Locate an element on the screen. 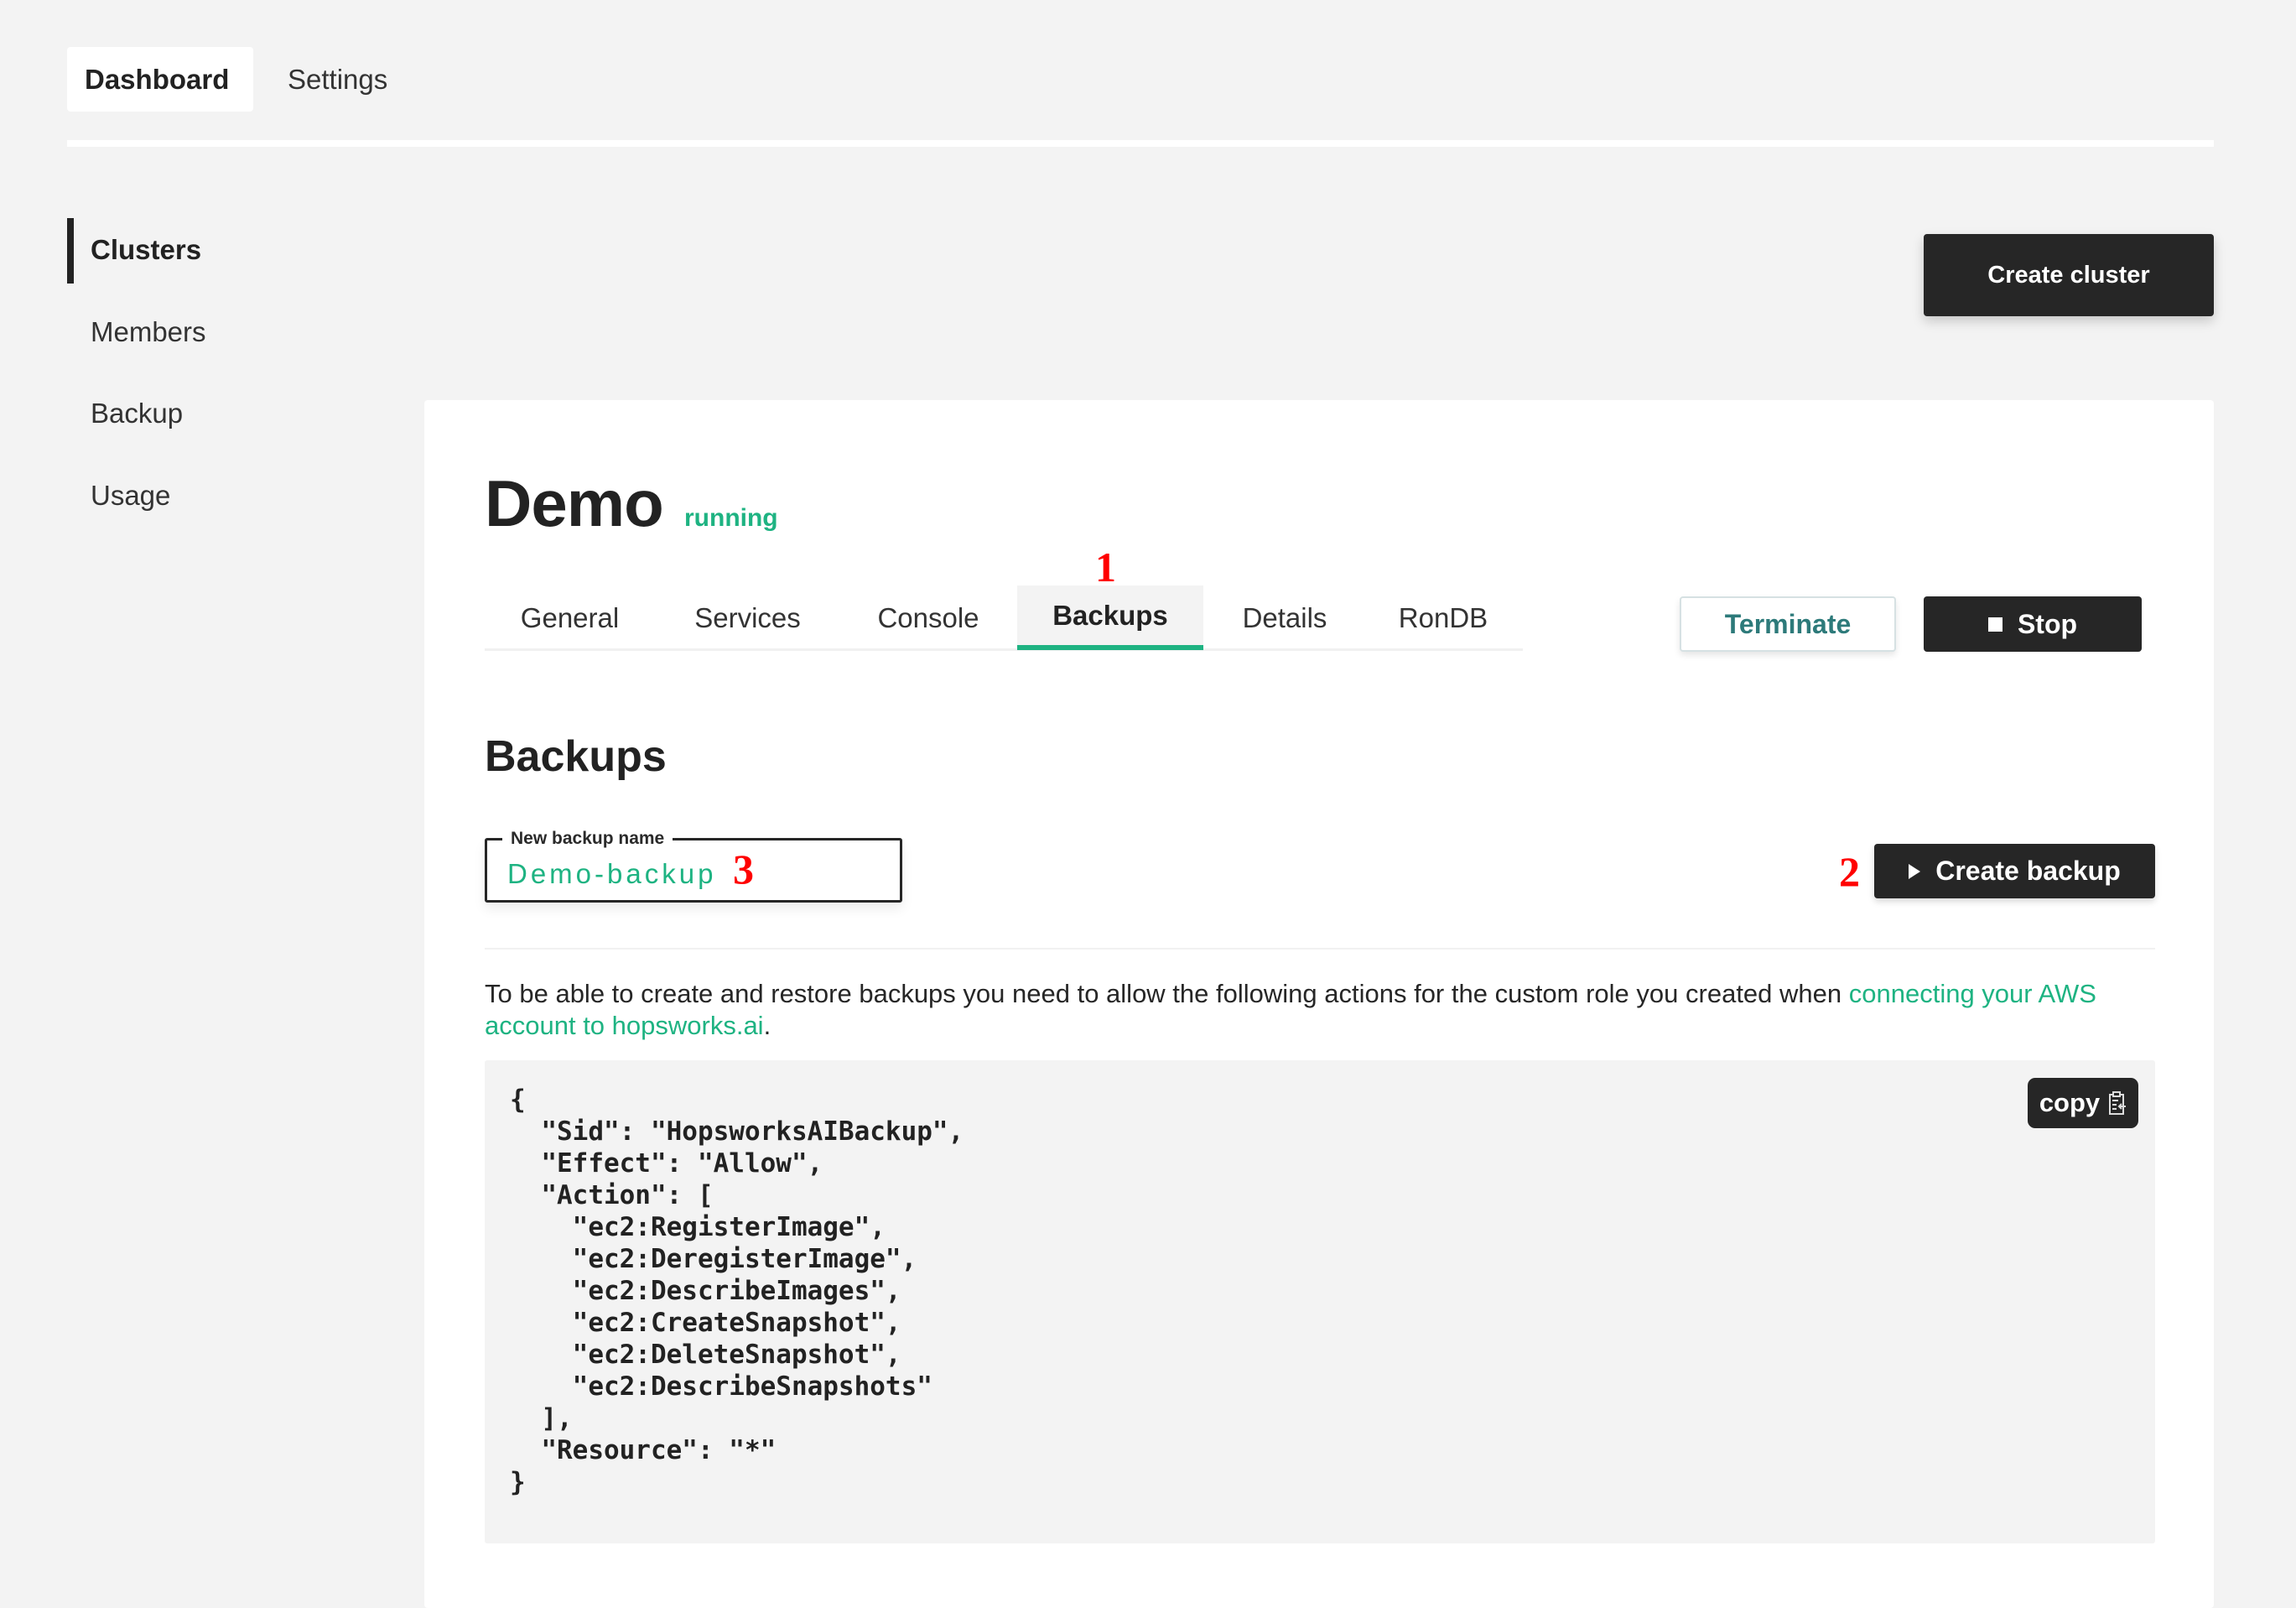 This screenshot has width=2296, height=1608. create-backup-label: Create backup is located at coordinates (2028, 871).